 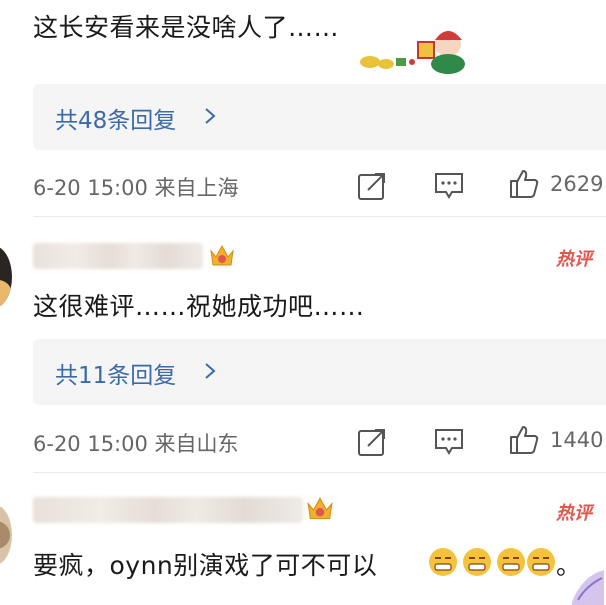 I want to click on like-count: 2629, so click(x=577, y=184).